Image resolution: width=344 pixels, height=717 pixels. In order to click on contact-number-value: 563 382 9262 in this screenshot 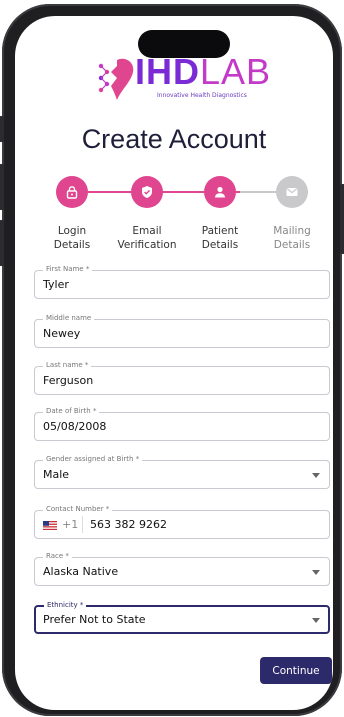, I will do `click(128, 524)`.